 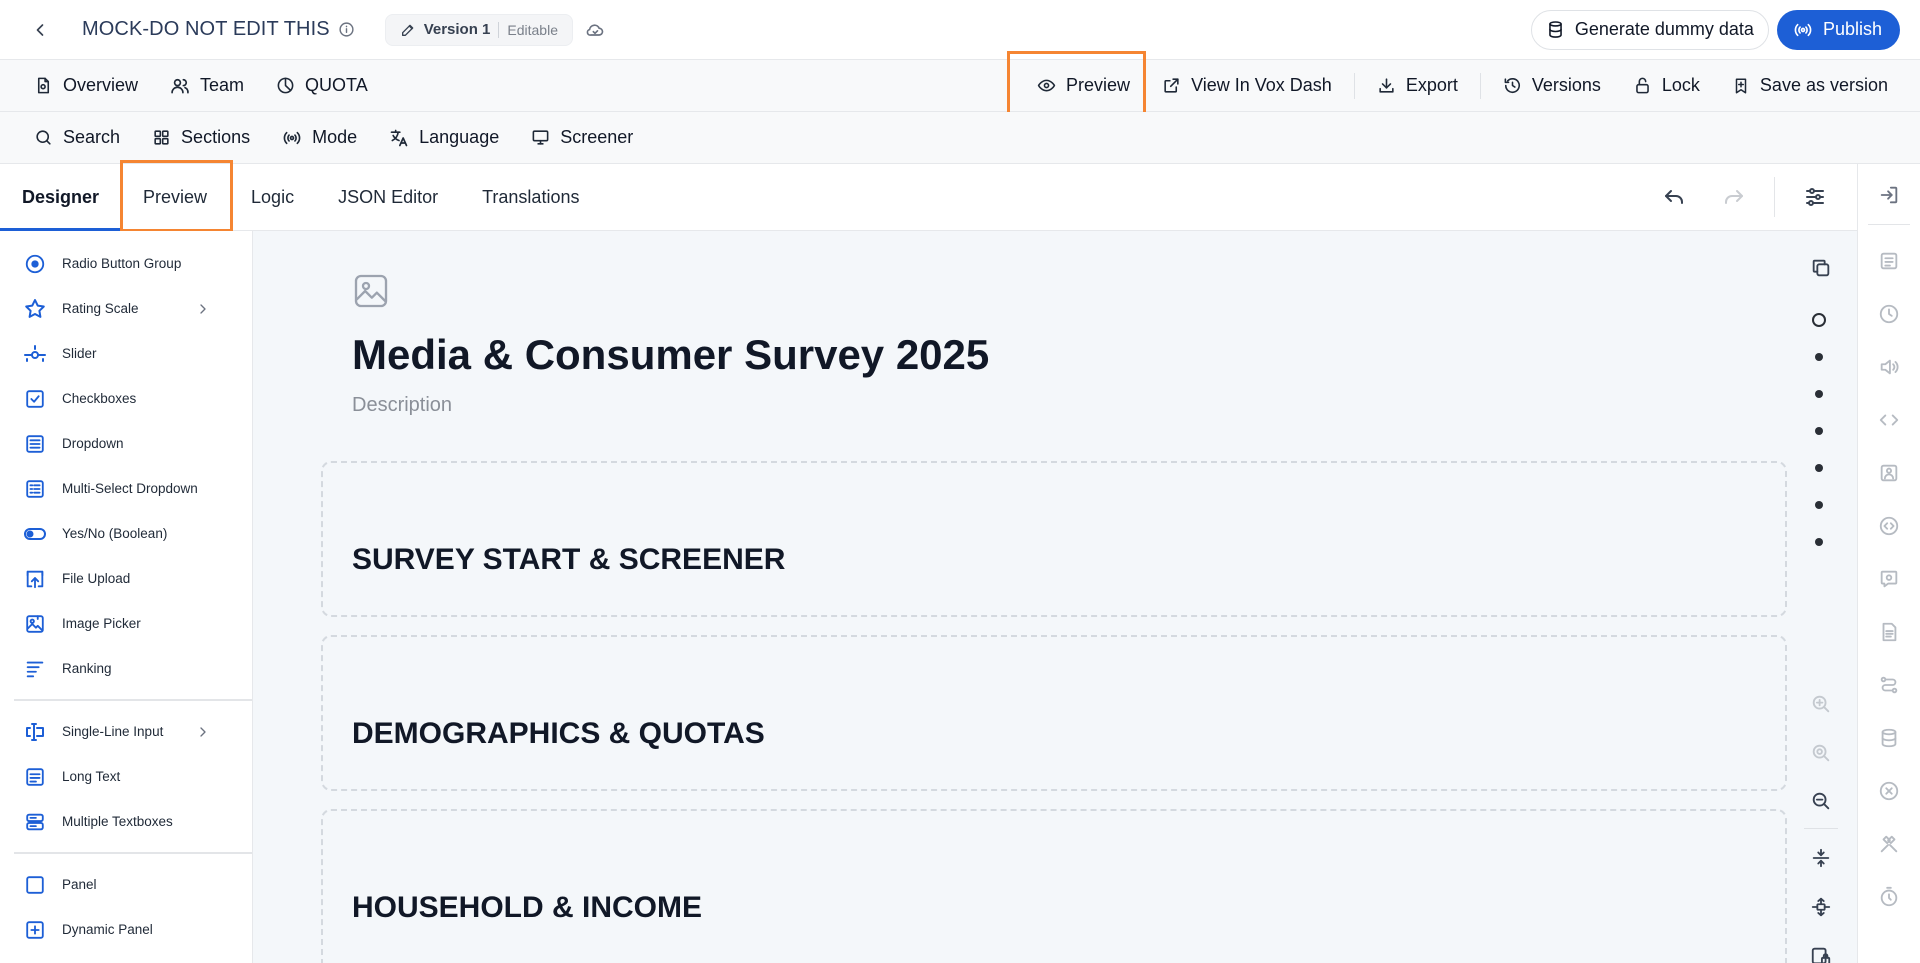 What do you see at coordinates (126, 623) in the screenshot?
I see `toolbox-item-image-picker: Image Picker` at bounding box center [126, 623].